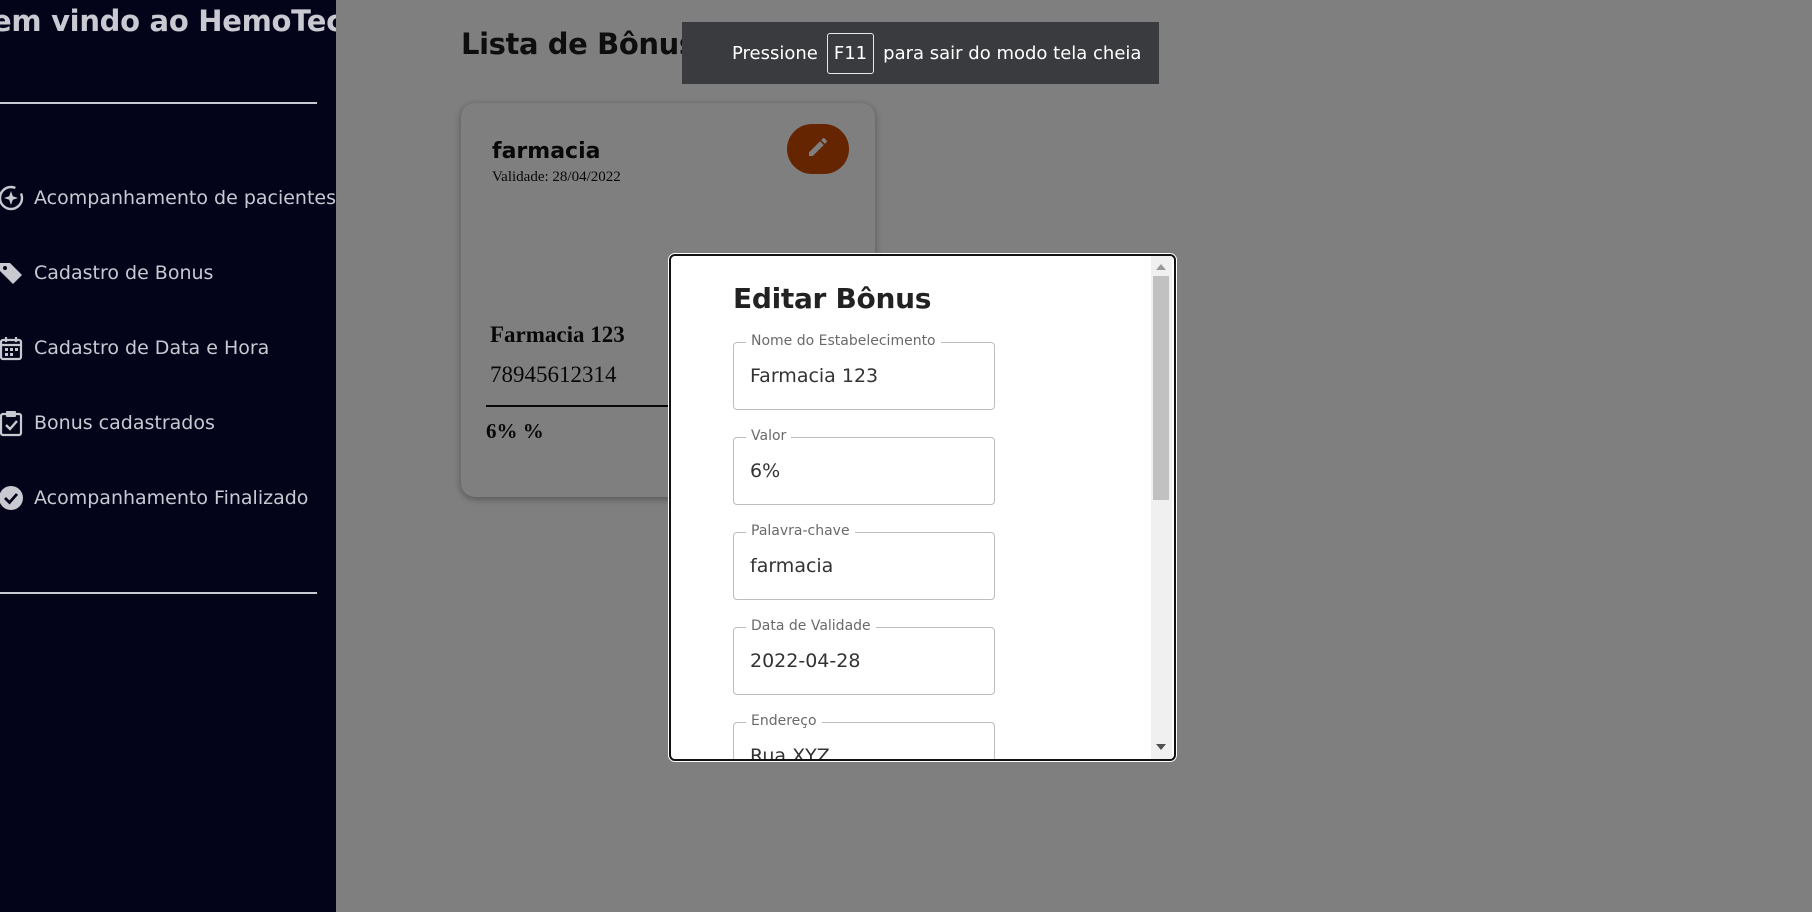  I want to click on sidebar-item-acompanhamento-pacientes: Acompanhamento de pacientes, so click(168, 198).